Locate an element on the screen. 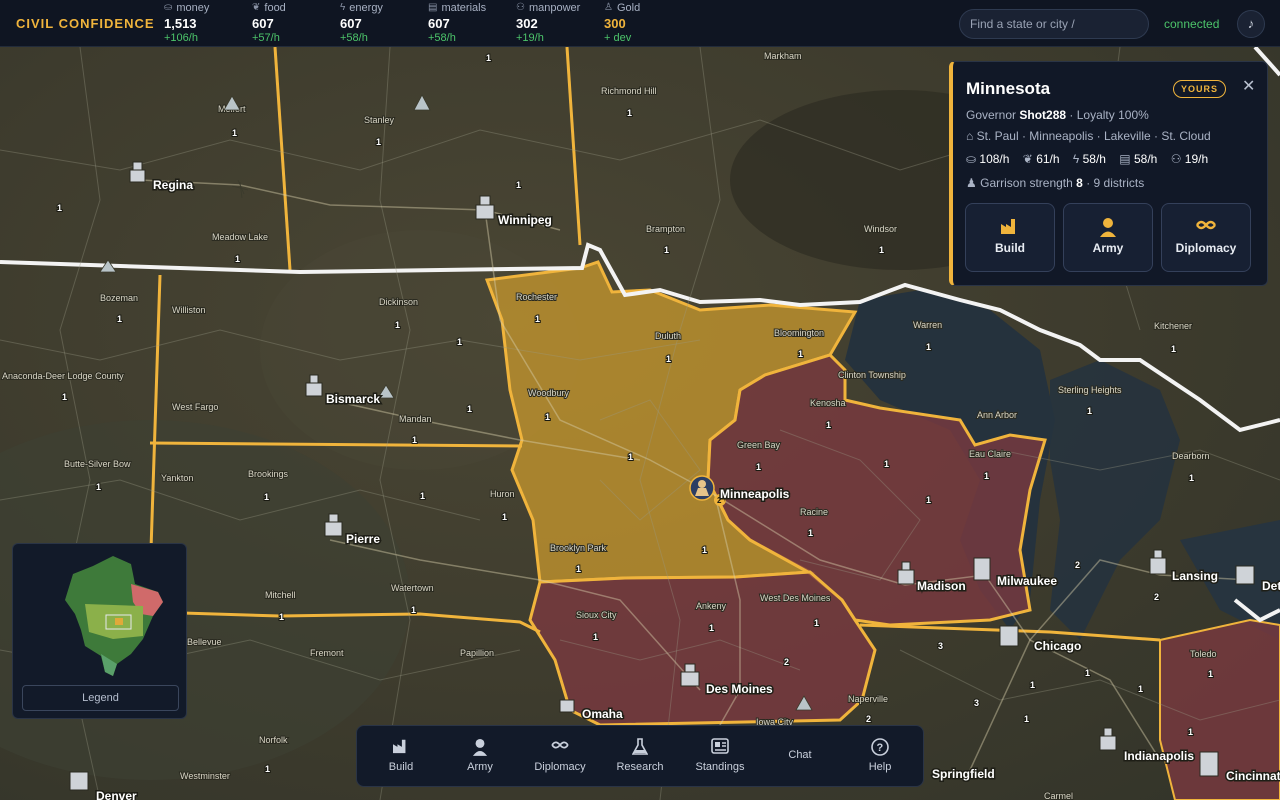 This screenshot has width=1280, height=800. city-label-major: Regina is located at coordinates (173, 185).